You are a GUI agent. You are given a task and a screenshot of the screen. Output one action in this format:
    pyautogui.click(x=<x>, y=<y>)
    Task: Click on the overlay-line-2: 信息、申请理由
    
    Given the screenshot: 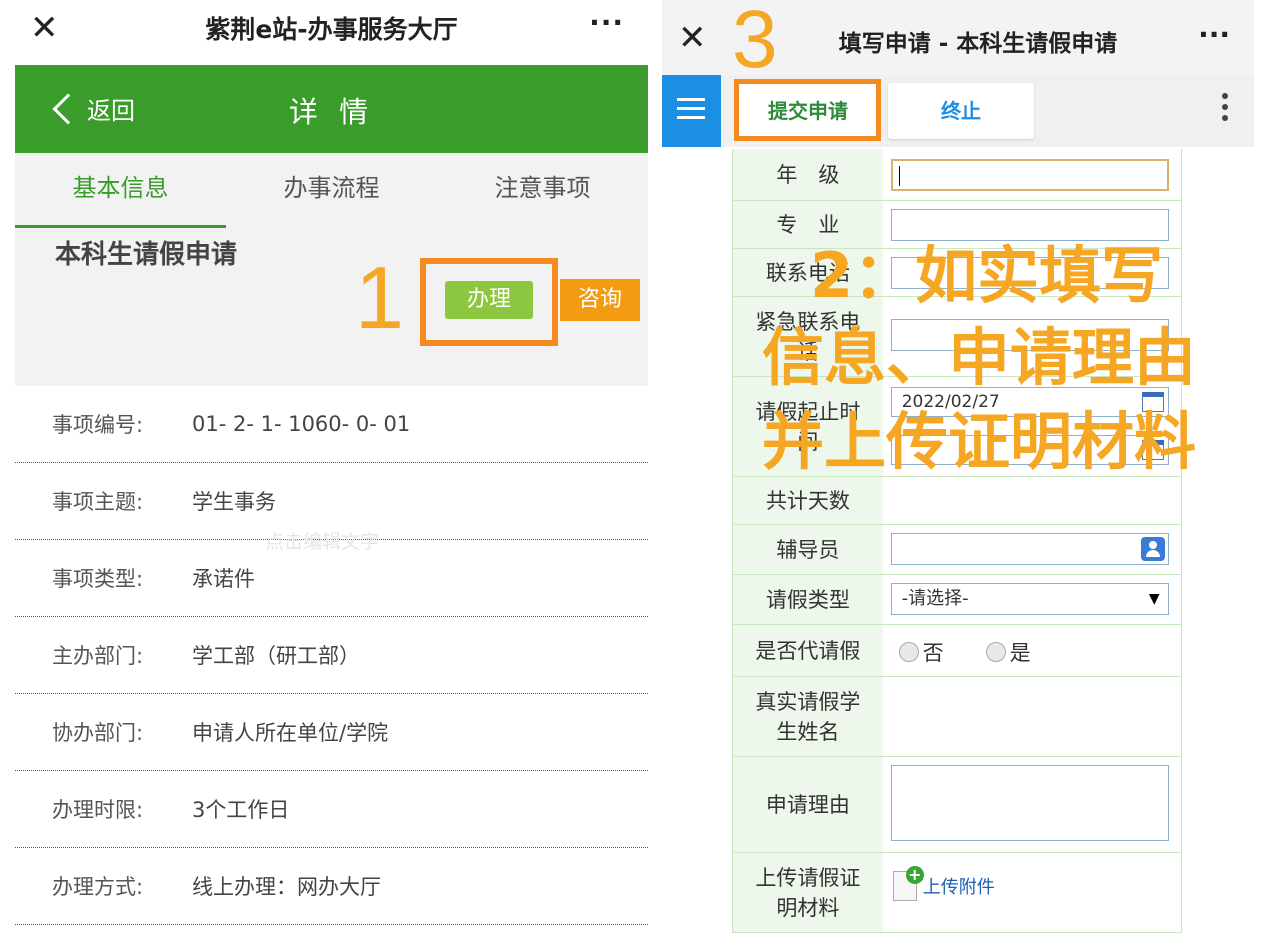 What is the action you would take?
    pyautogui.click(x=979, y=357)
    